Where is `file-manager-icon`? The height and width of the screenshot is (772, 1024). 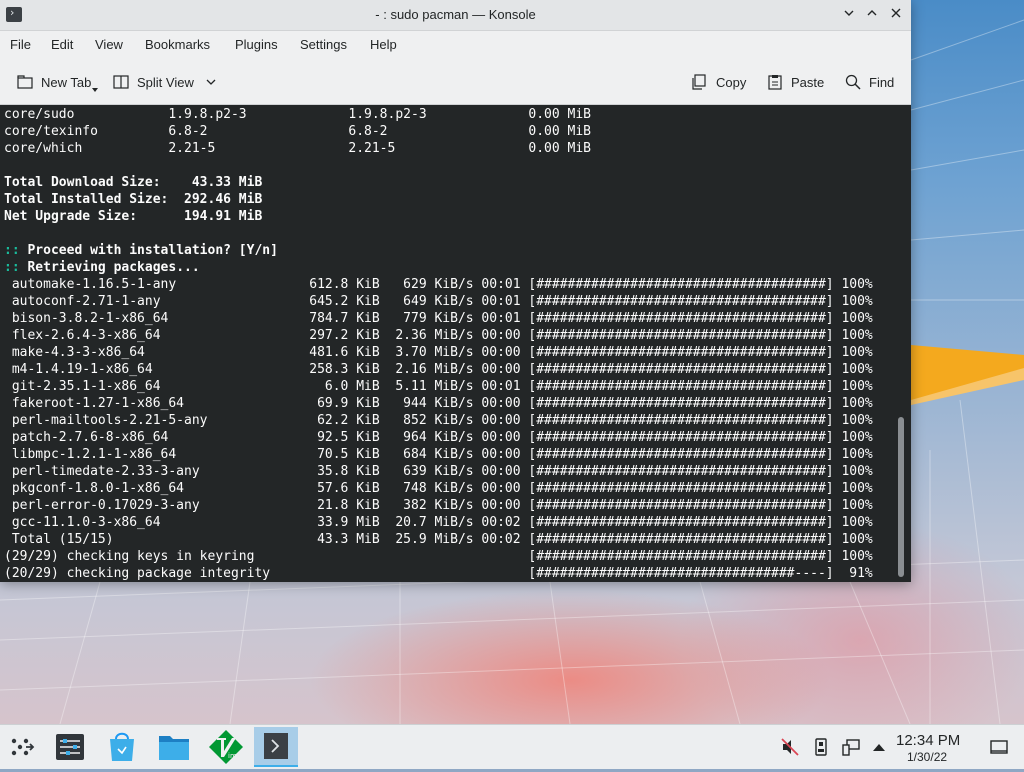
file-manager-icon is located at coordinates (174, 748).